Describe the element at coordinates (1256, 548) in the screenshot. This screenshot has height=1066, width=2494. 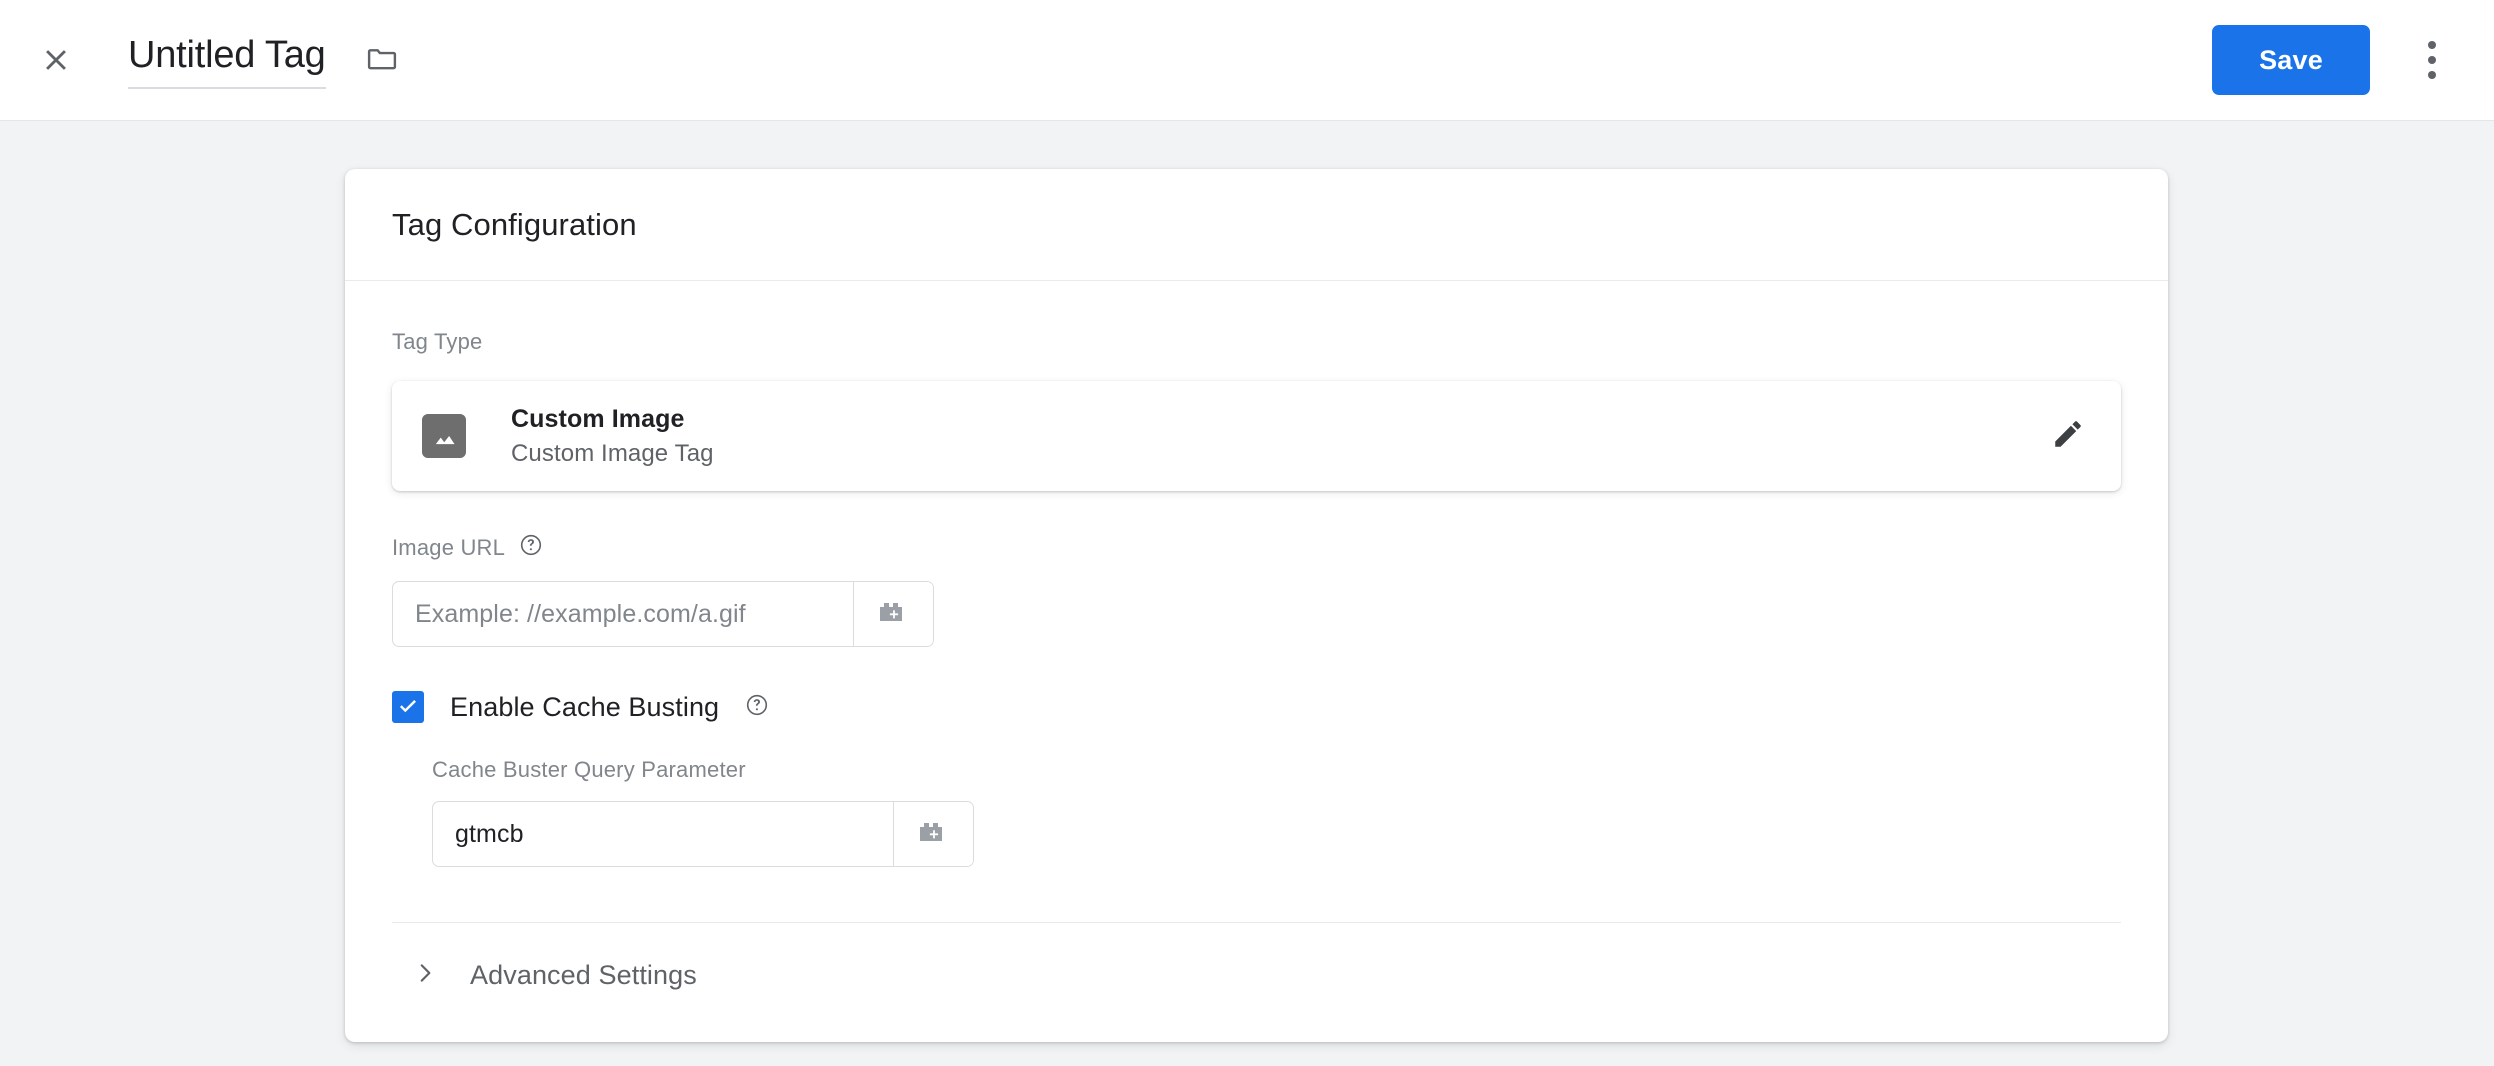
I see `image-url-label: Image URL` at that location.